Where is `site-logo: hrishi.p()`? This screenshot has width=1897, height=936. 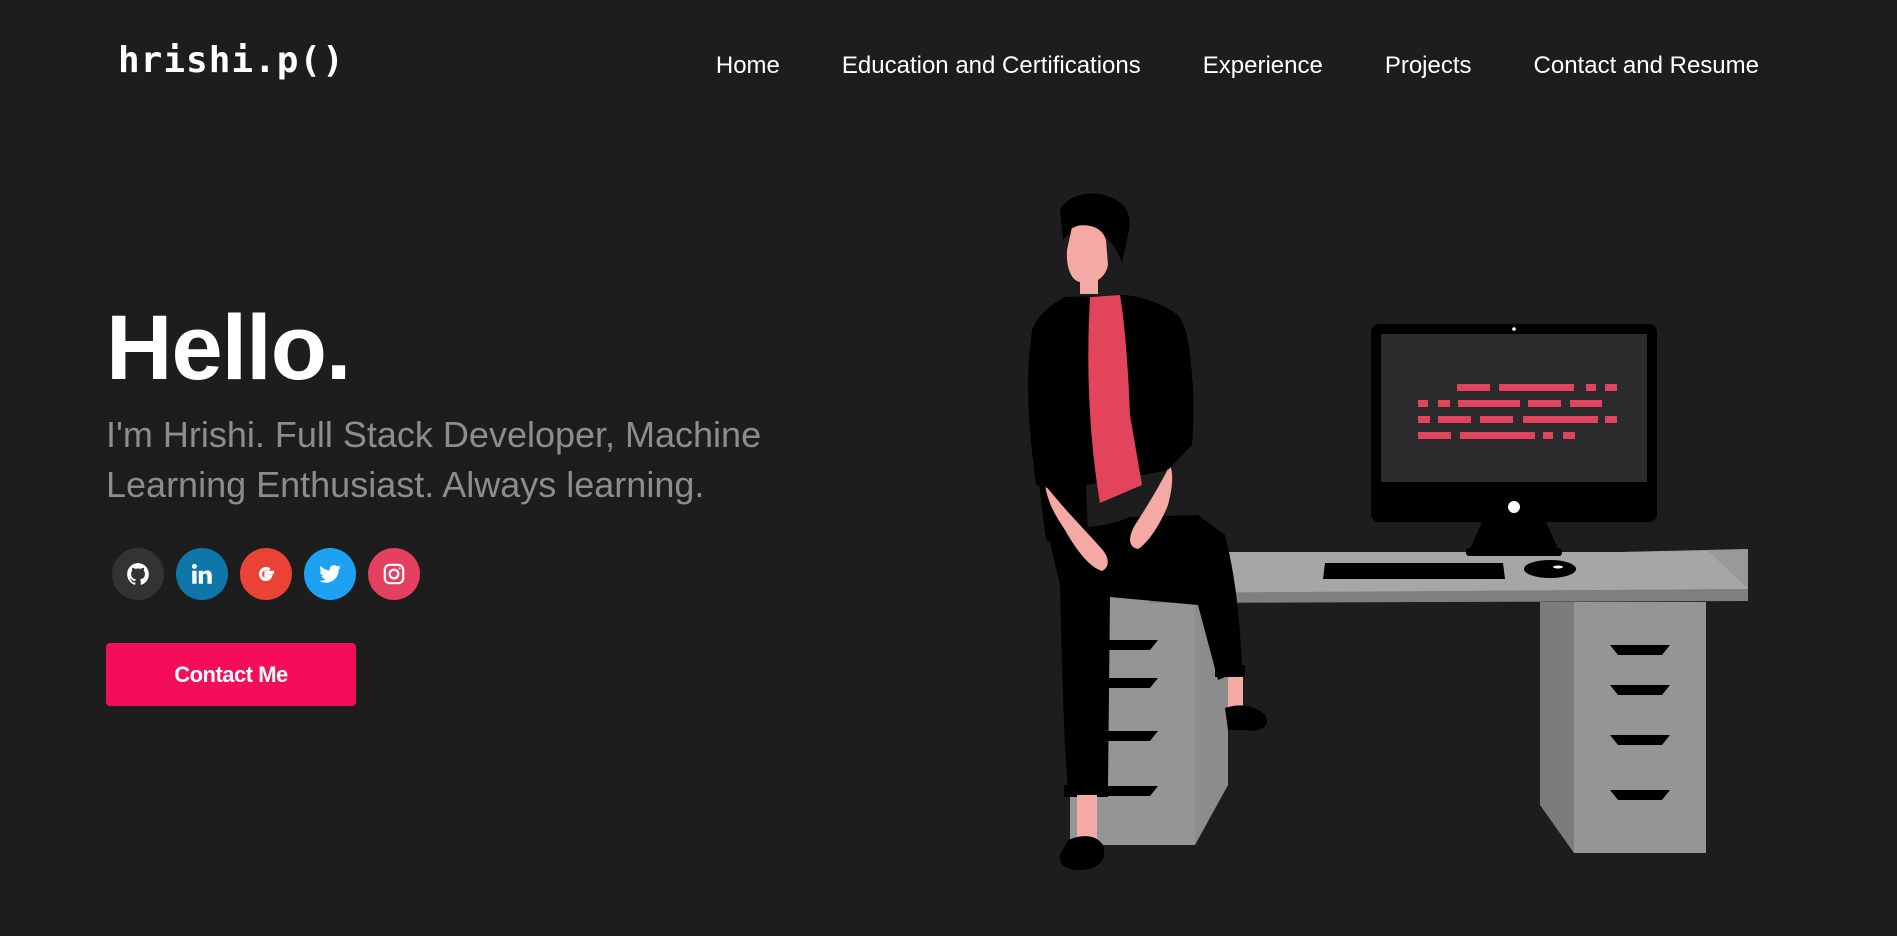 site-logo: hrishi.p() is located at coordinates (231, 60).